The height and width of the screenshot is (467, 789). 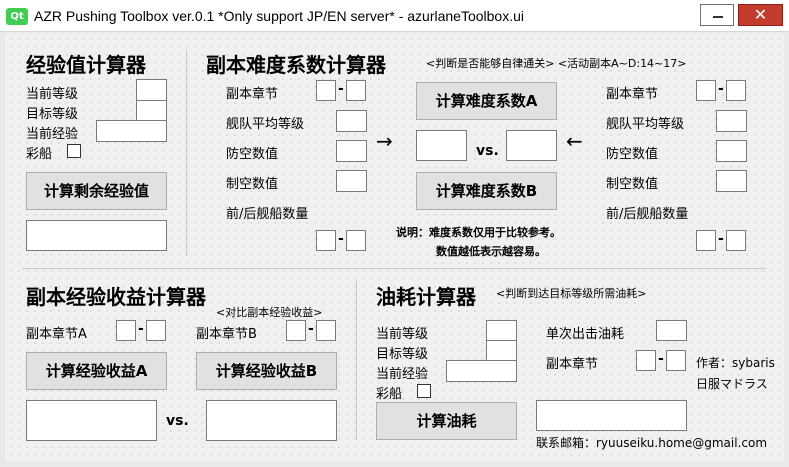 I want to click on yield-b-result, so click(x=271, y=420).